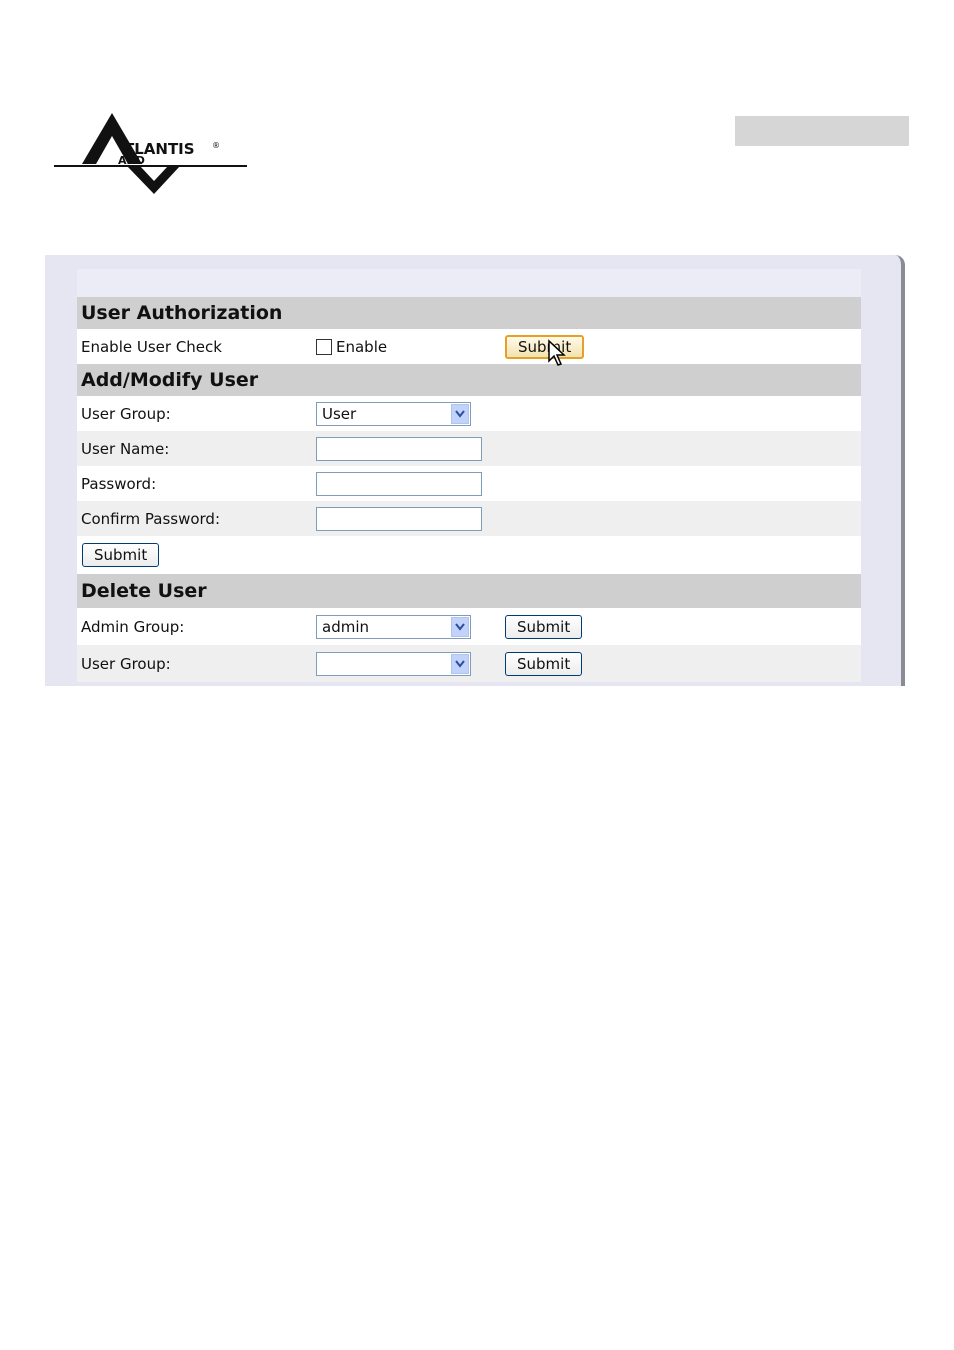 The height and width of the screenshot is (1350, 954). I want to click on enable-checkbox-label: Enable, so click(361, 347).